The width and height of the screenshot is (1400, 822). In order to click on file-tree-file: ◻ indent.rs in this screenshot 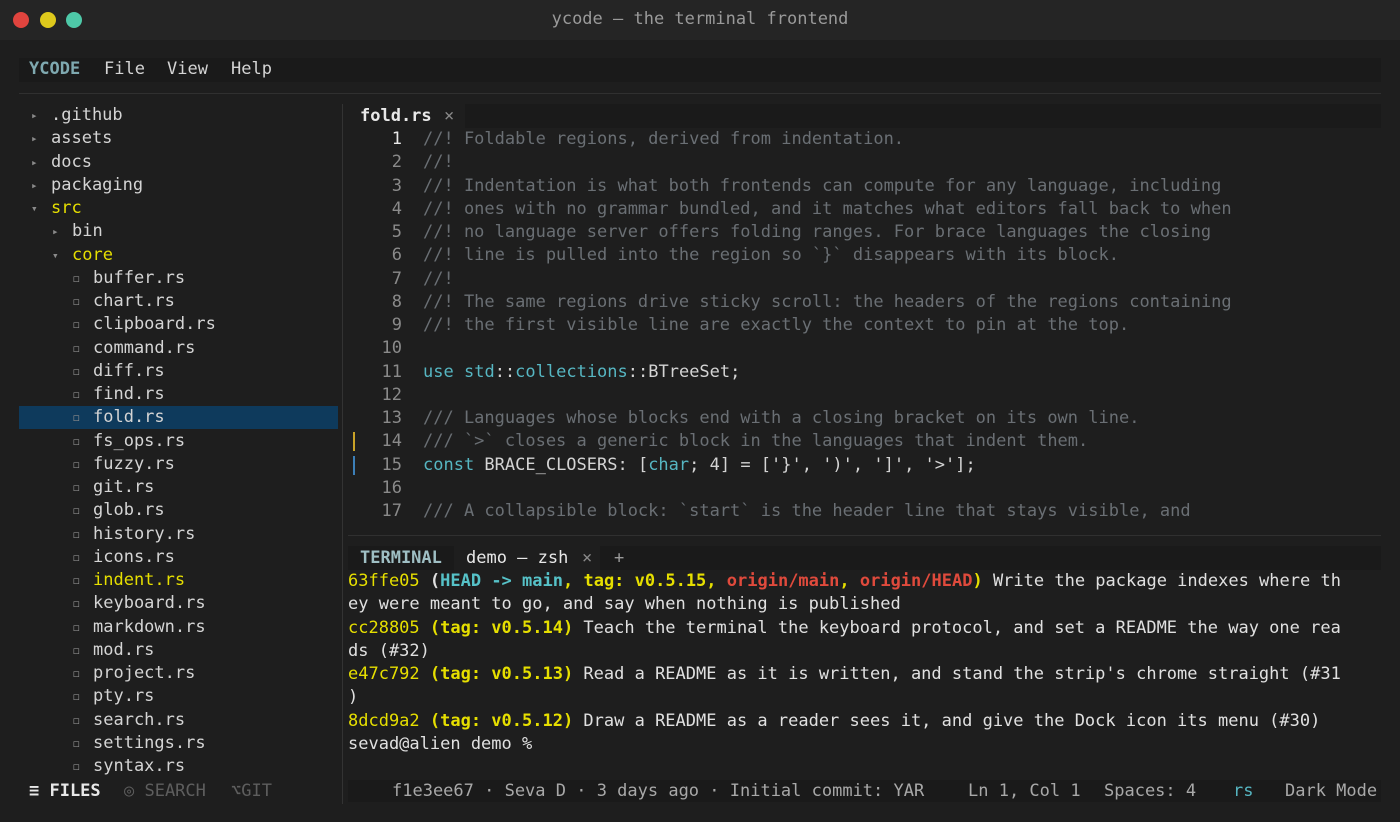, I will do `click(178, 580)`.